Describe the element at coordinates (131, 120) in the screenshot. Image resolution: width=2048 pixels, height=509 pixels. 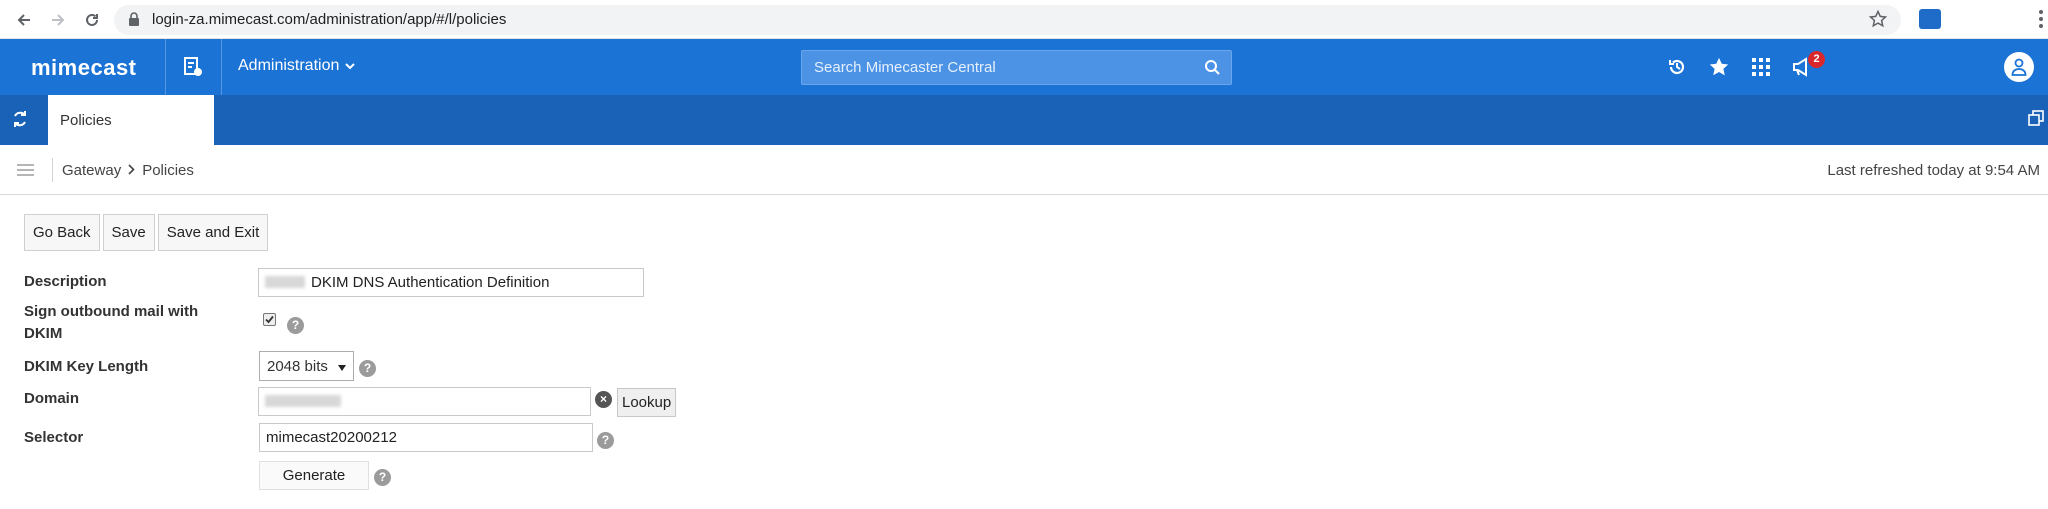
I see `tab-policies: Policies` at that location.